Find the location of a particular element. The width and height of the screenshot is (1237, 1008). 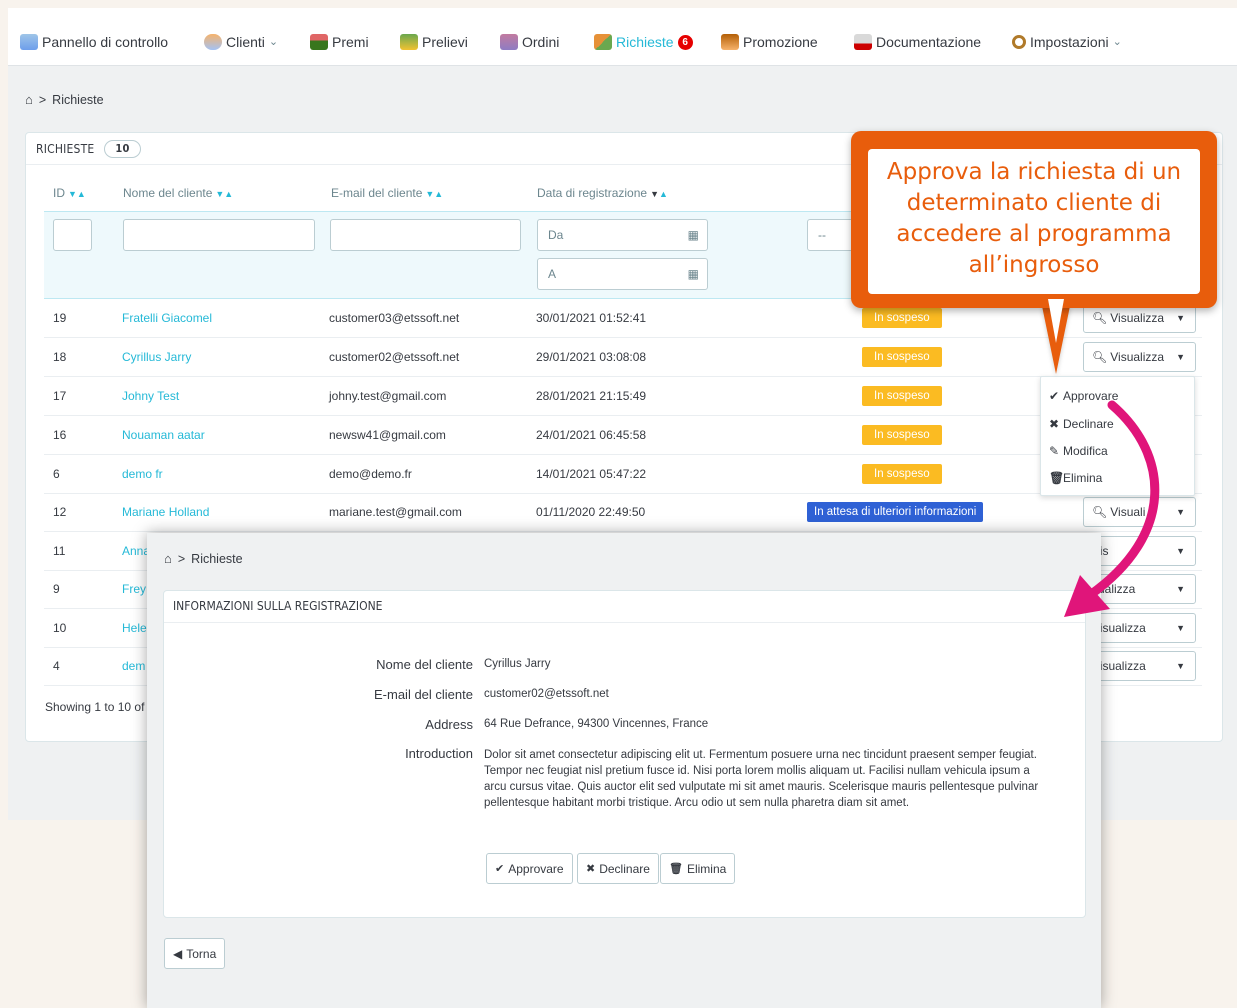

customers-icon is located at coordinates (213, 42).